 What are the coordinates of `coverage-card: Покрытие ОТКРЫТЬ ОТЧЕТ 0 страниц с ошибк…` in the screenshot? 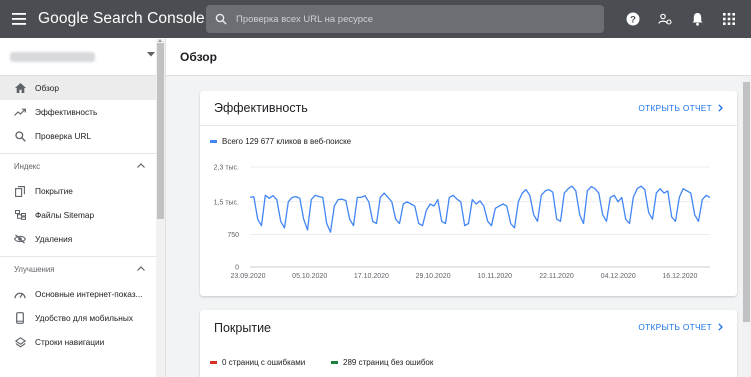 It's located at (468, 343).